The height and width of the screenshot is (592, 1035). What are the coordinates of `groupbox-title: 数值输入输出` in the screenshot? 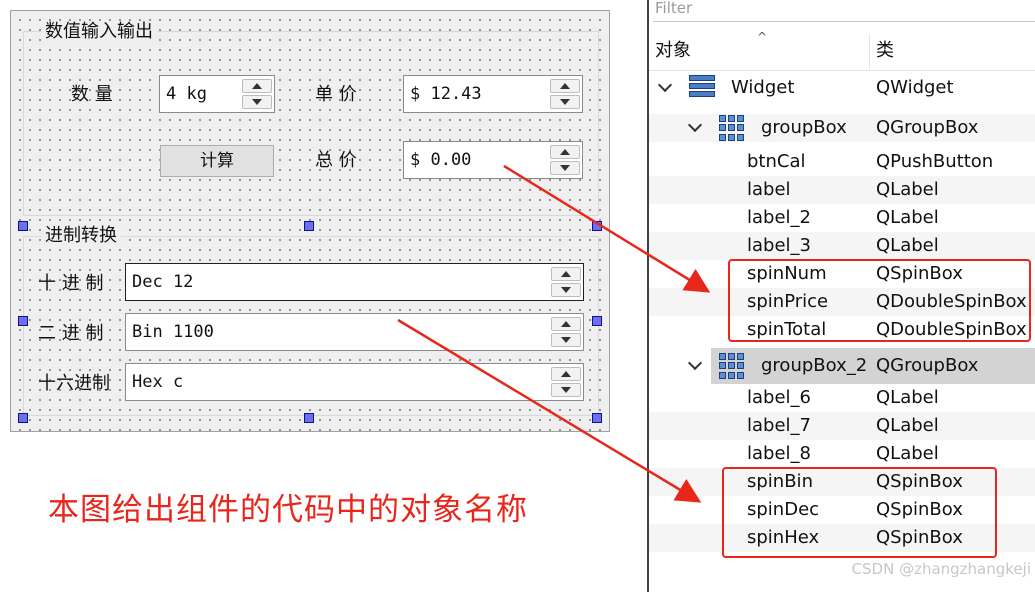 It's located at (99, 32).